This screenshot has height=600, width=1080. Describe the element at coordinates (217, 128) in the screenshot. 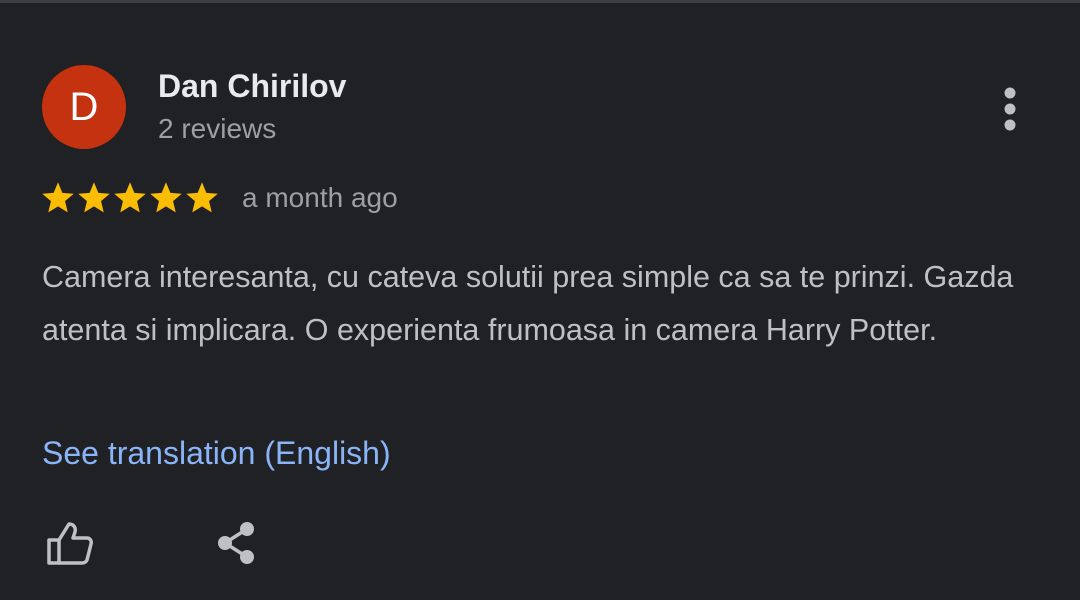

I see `author-review-count: 2 reviews` at that location.